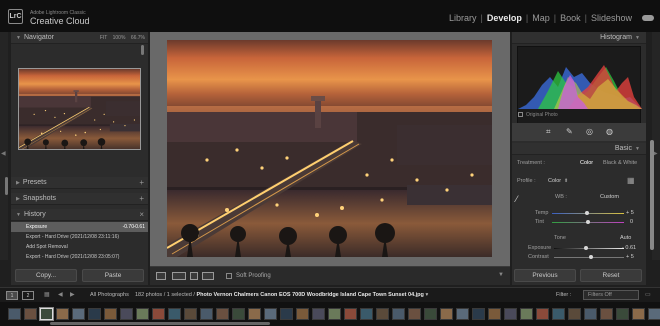 Image resolution: width=660 pixels, height=326 pixels. Describe the element at coordinates (141, 215) in the screenshot. I see `clear-history-icon: ×` at that location.